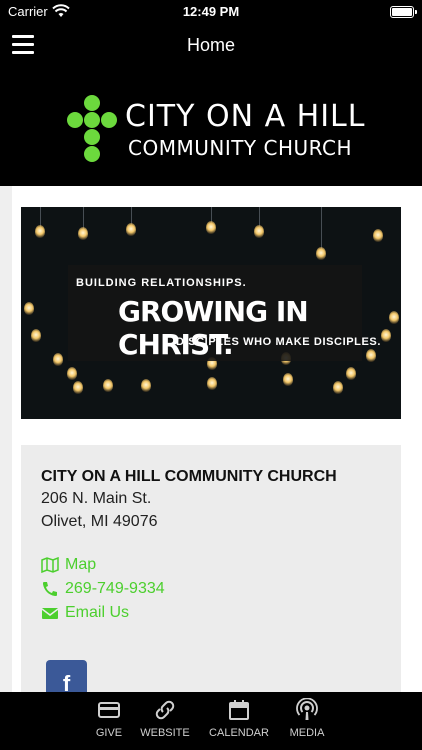  What do you see at coordinates (165, 733) in the screenshot?
I see `tab-website-label: WEBSITE` at bounding box center [165, 733].